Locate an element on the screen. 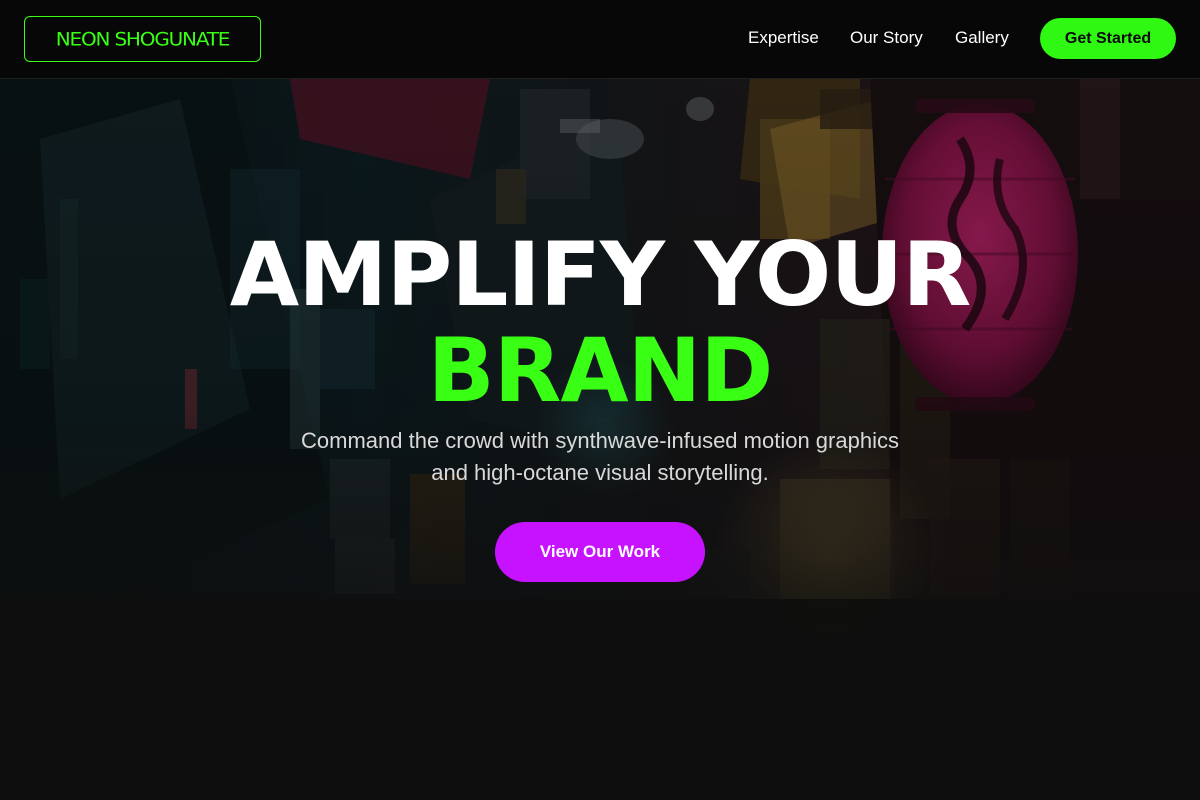 The image size is (1200, 800). logo-link: NEON SHOGUNATE is located at coordinates (142, 39).